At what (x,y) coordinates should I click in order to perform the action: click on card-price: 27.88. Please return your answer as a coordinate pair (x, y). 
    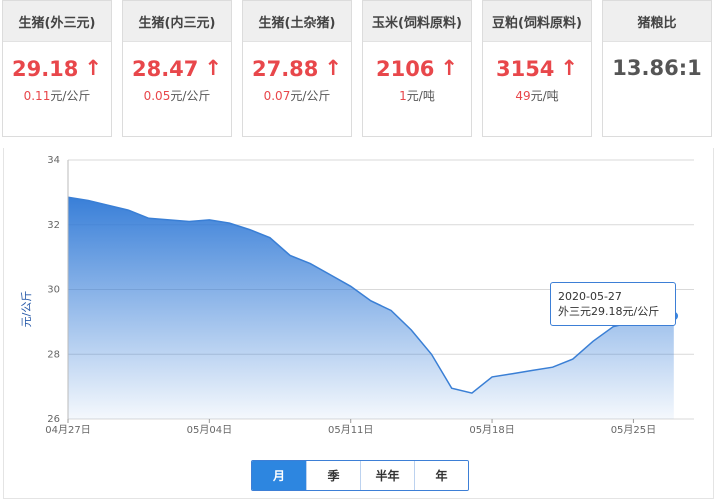
    Looking at the image, I should click on (285, 69).